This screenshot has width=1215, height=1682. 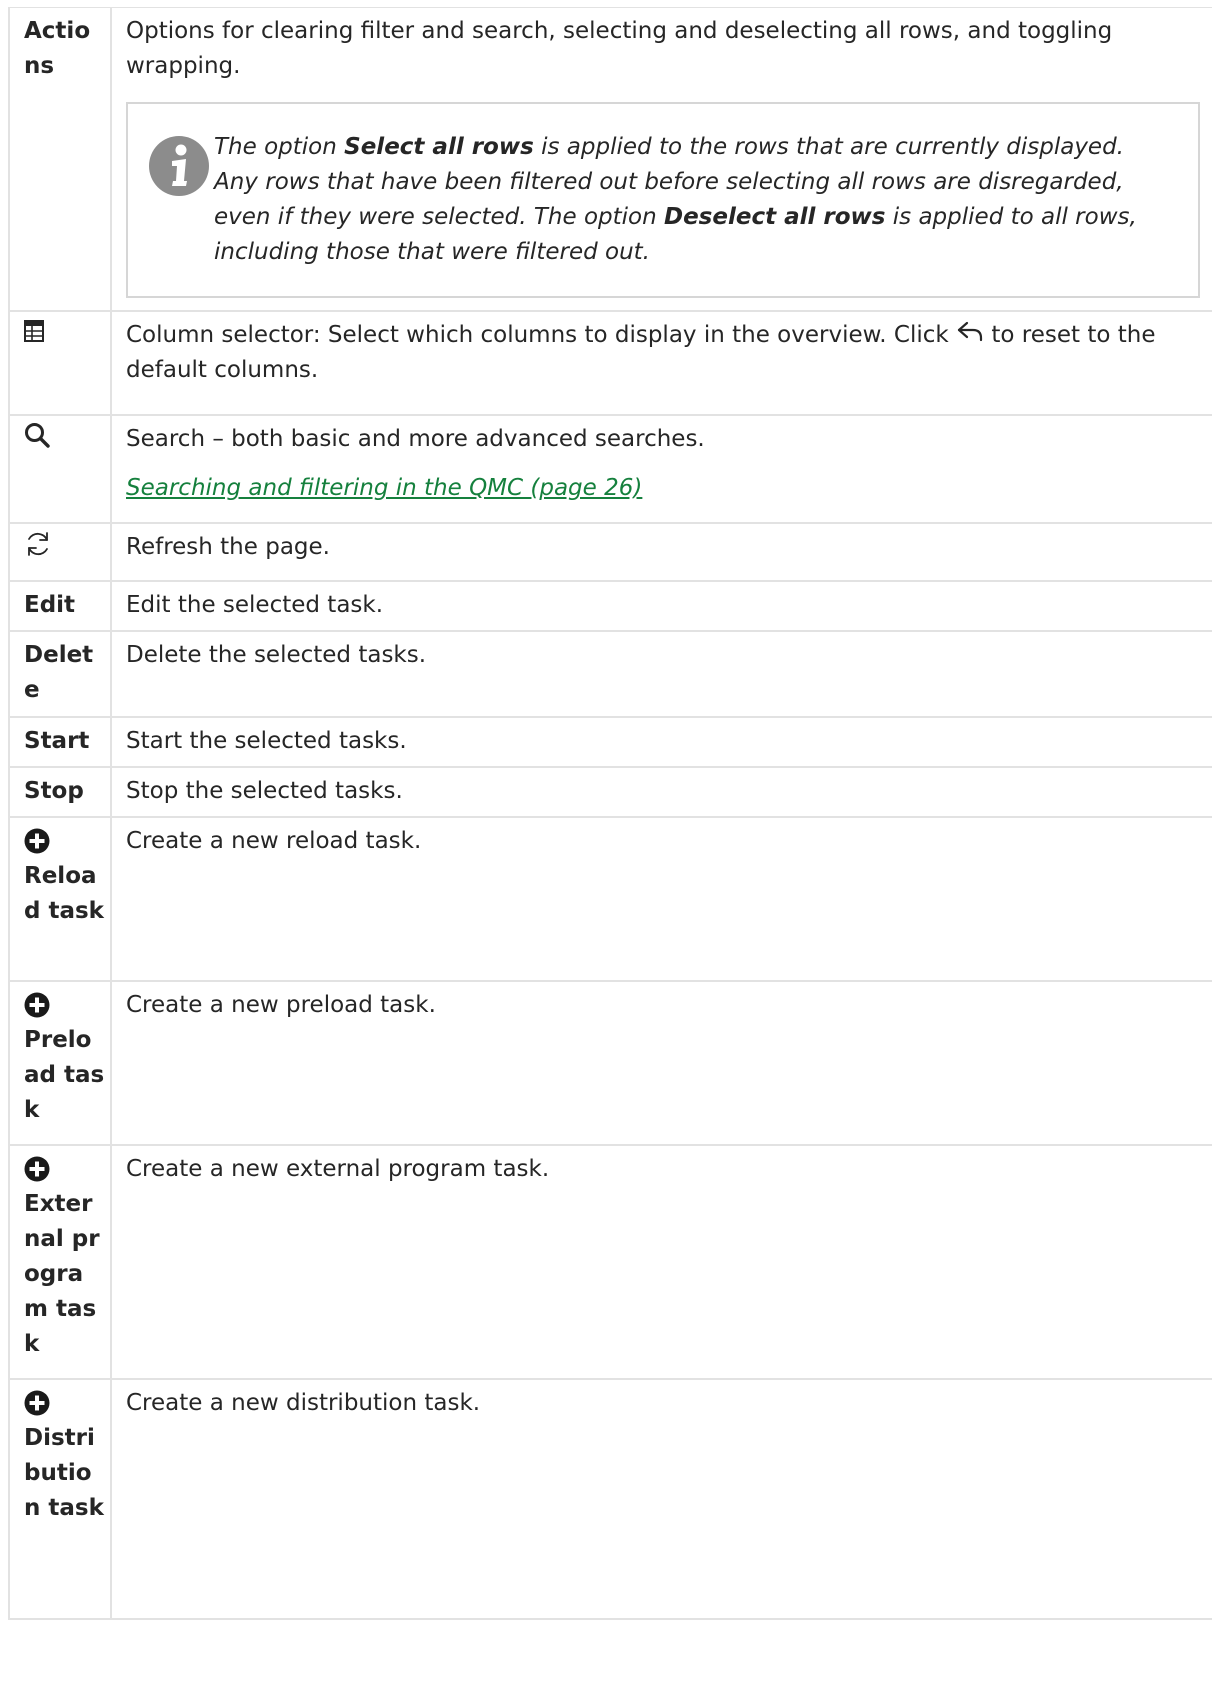 What do you see at coordinates (62, 1274) in the screenshot?
I see `option-name: External program task` at bounding box center [62, 1274].